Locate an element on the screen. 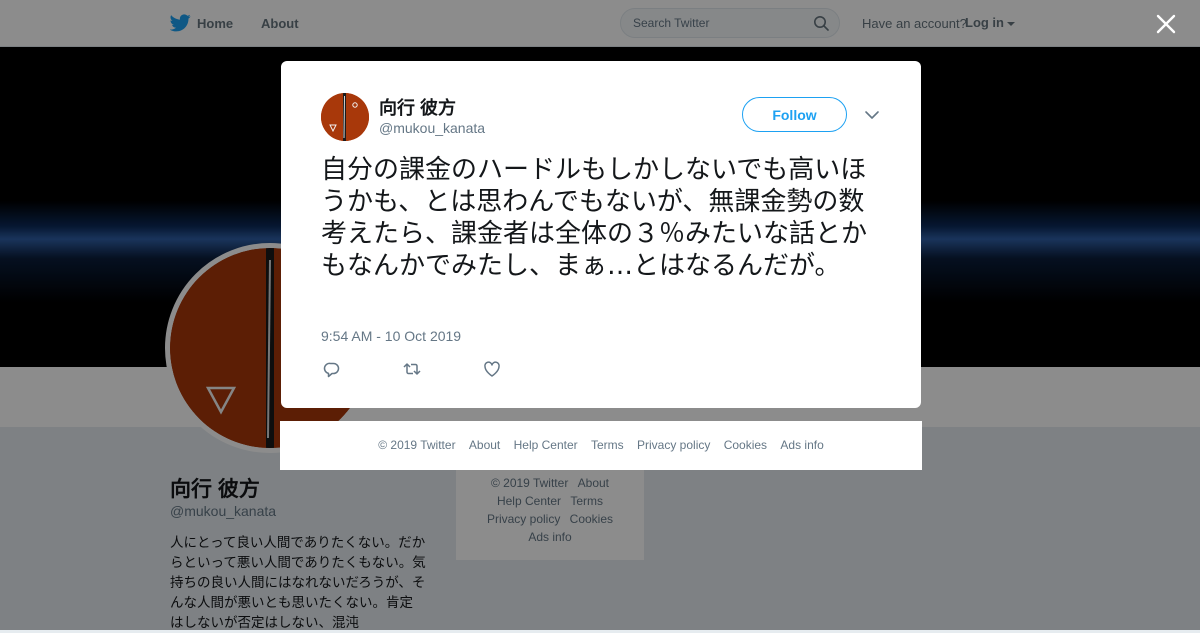  footer-link-about: About is located at coordinates (484, 445).